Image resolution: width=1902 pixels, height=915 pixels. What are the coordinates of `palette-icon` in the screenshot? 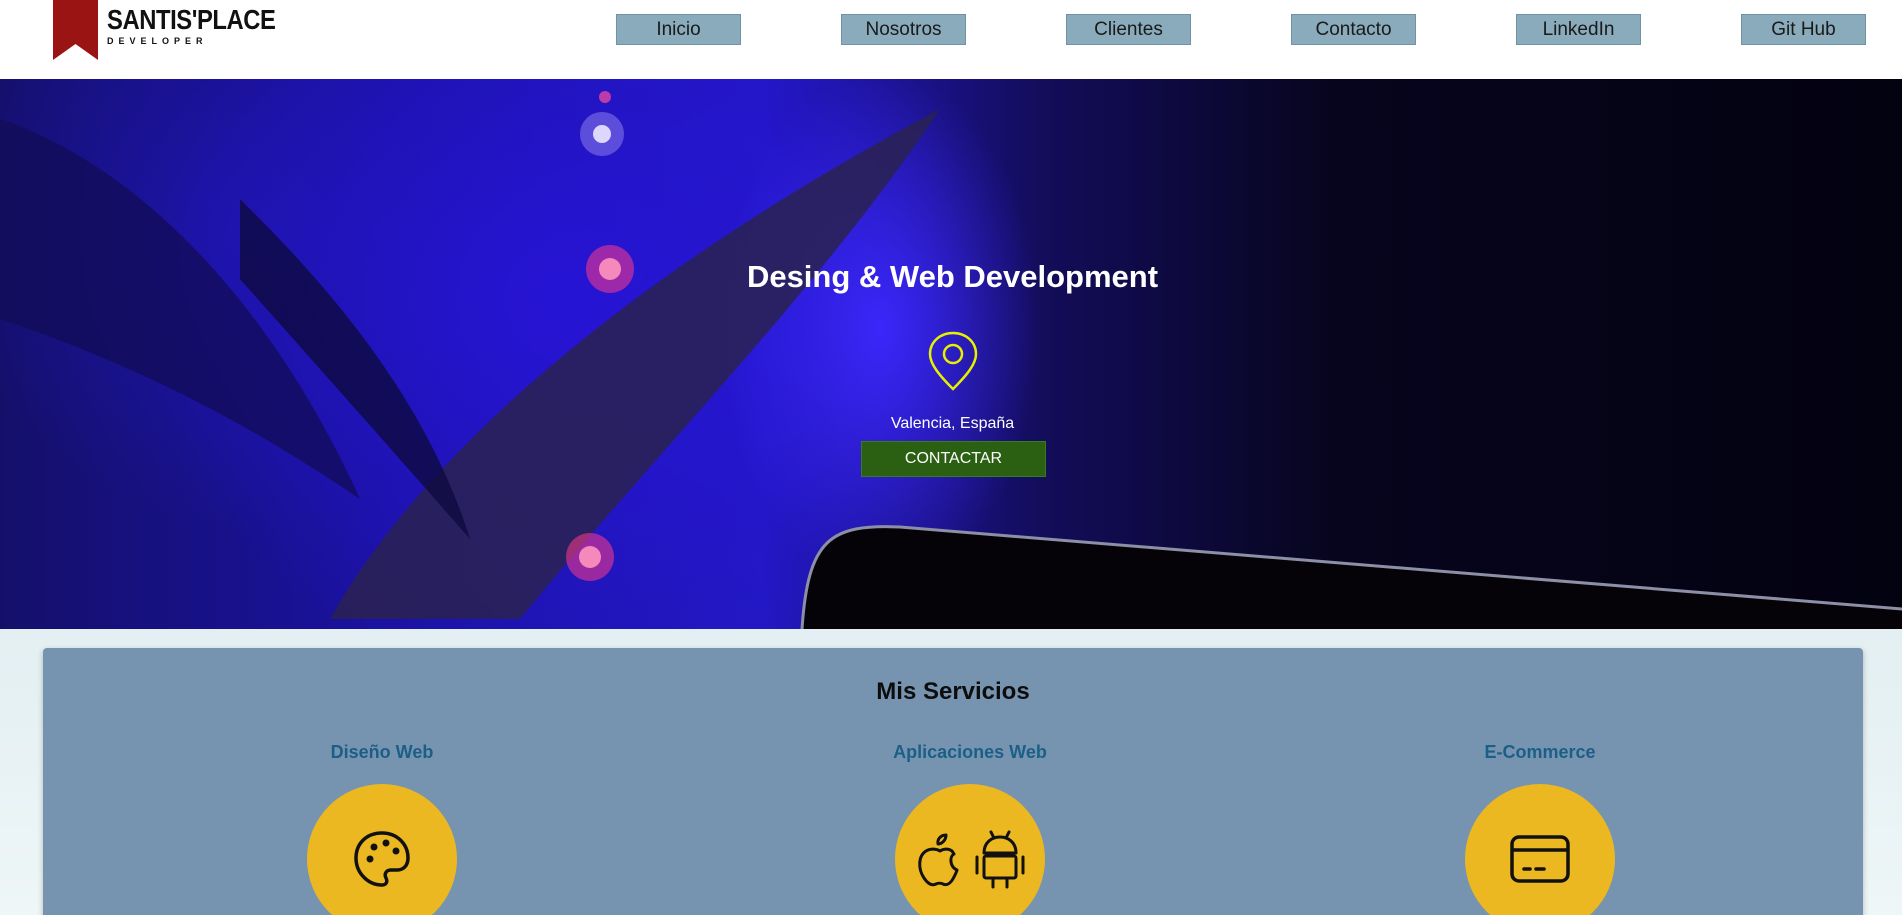 It's located at (382, 859).